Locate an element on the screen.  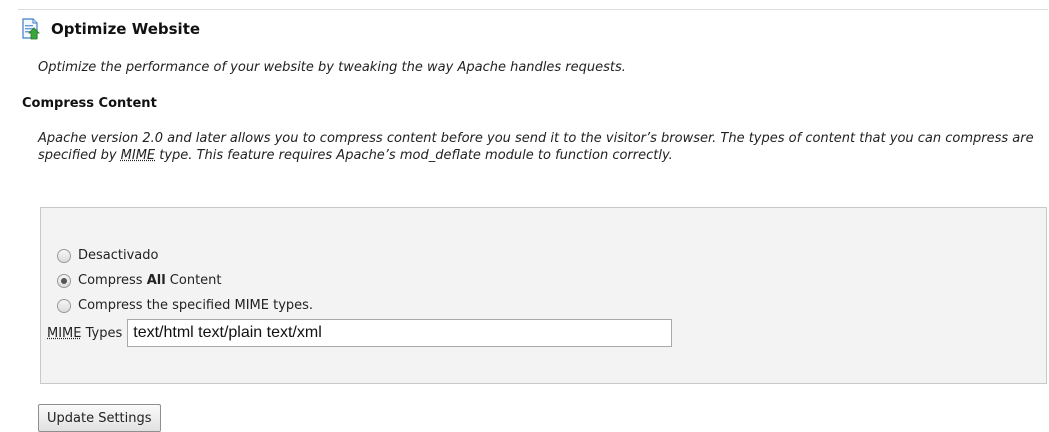
mime-label-abbr: MIME is located at coordinates (64, 333).